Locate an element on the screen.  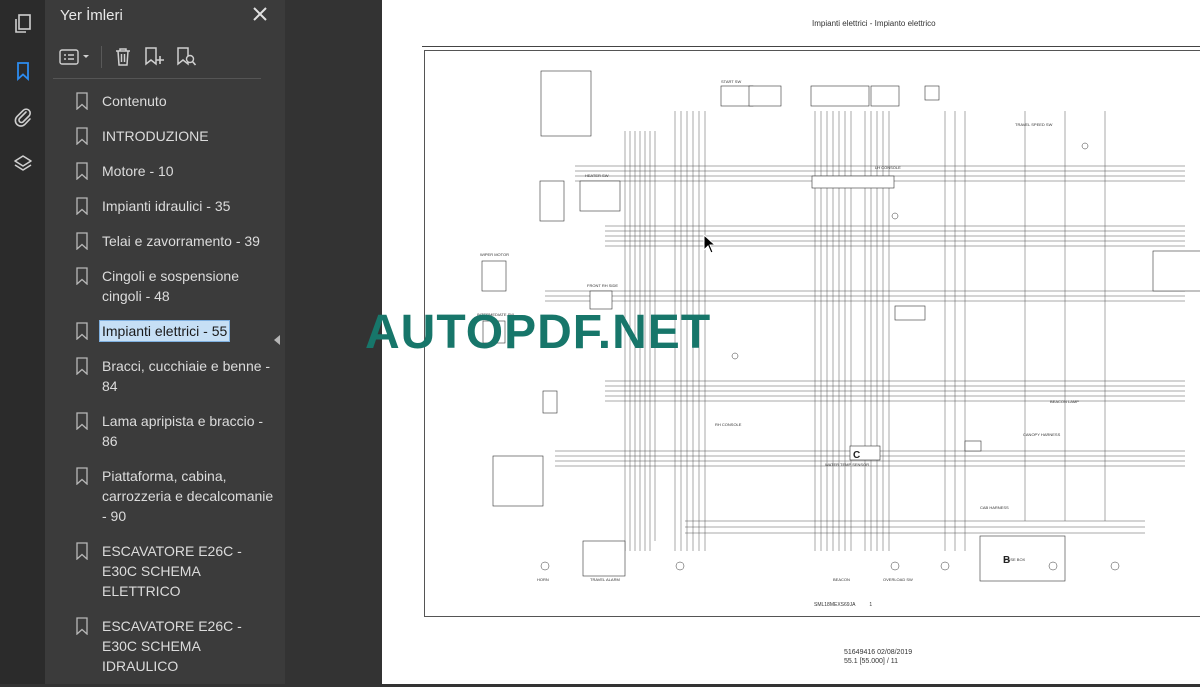
bookmarks-icon is located at coordinates (22, 70).